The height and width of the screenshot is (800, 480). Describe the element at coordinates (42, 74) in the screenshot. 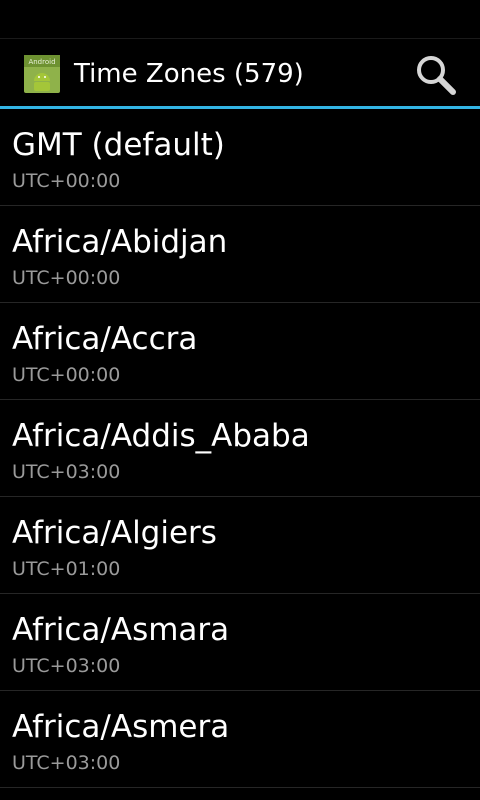

I see `android-app-icon: Android` at that location.